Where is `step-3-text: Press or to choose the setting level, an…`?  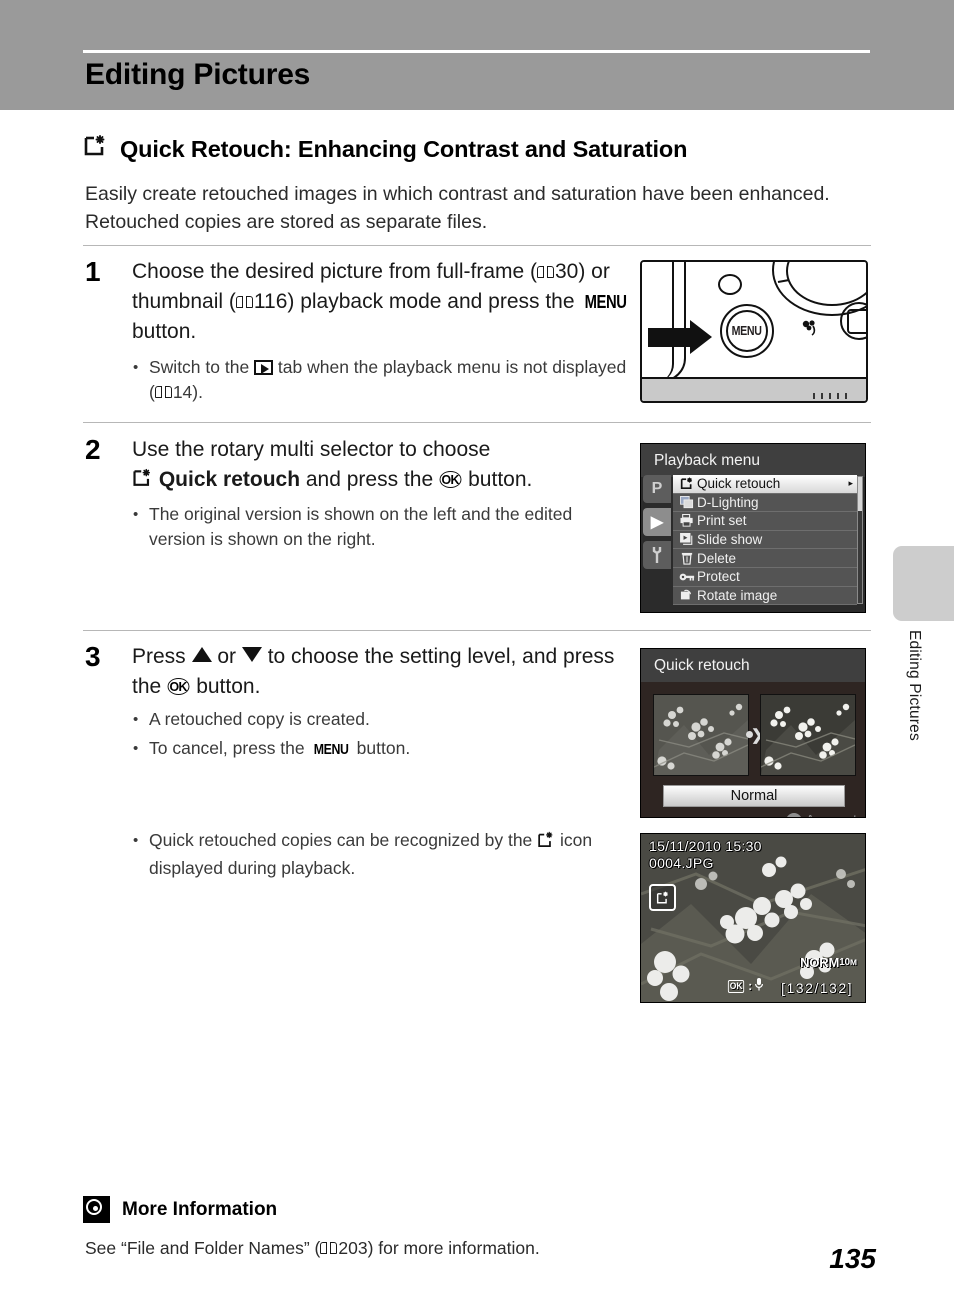 step-3-text: Press or to choose the setting level, an… is located at coordinates (382, 672).